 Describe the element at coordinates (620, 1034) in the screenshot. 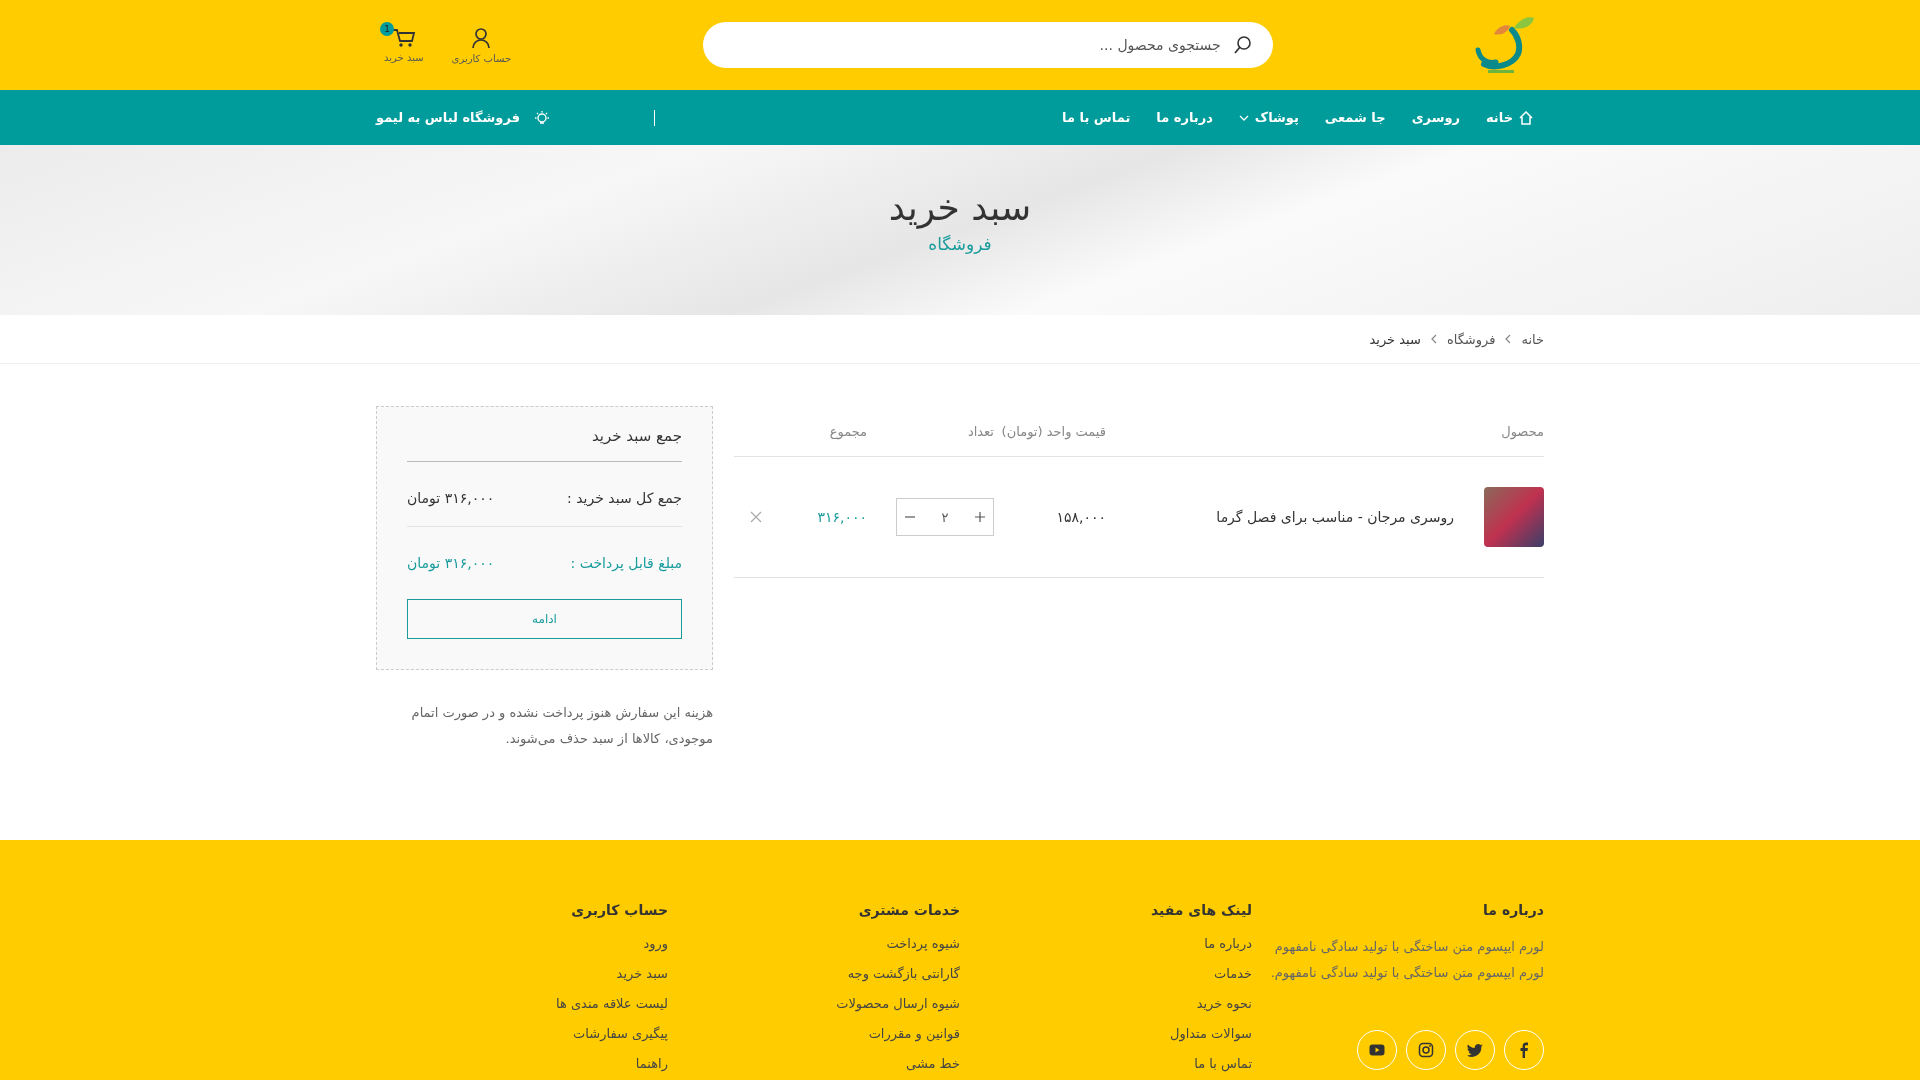

I see `footer-link: پیگیری سفارشات` at that location.